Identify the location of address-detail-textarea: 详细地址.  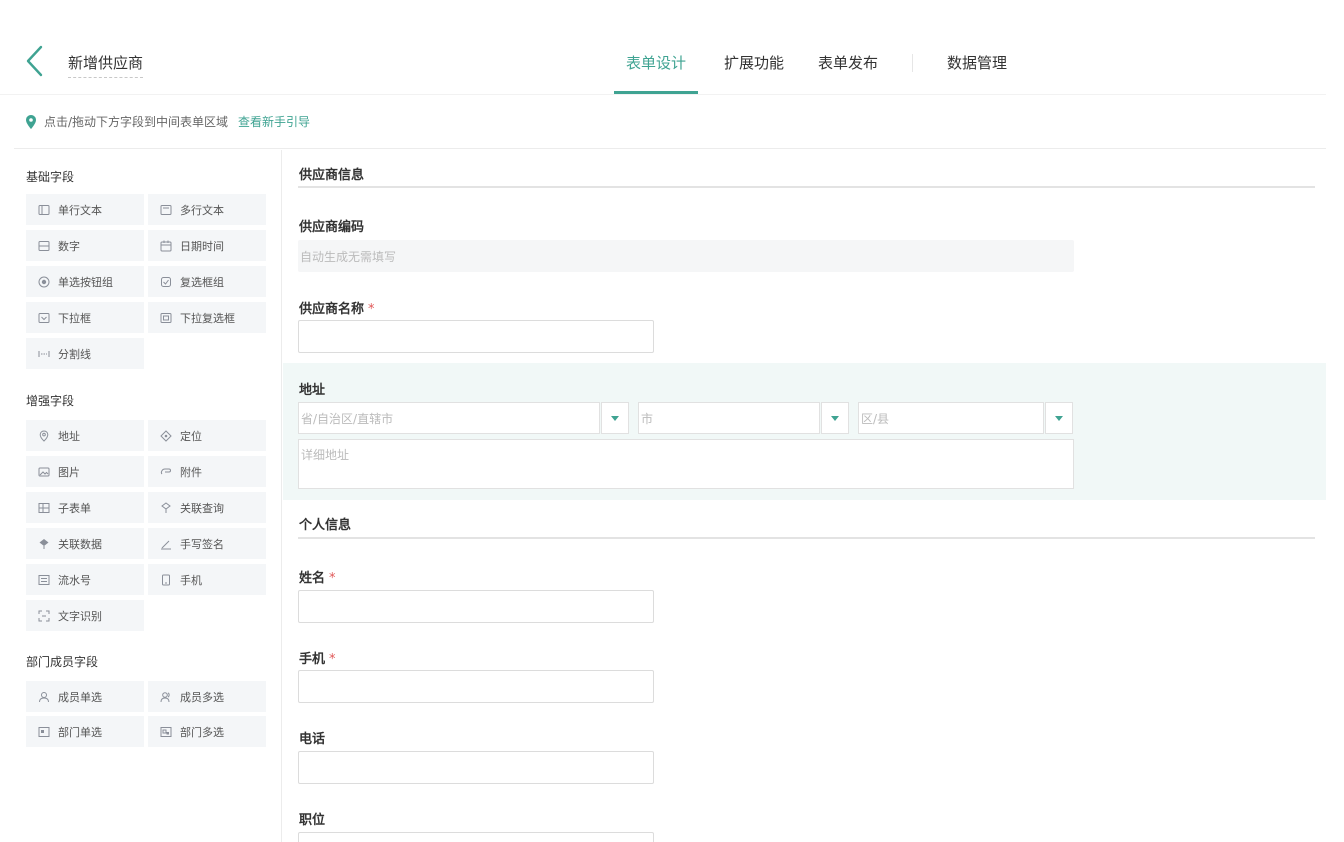
(686, 464).